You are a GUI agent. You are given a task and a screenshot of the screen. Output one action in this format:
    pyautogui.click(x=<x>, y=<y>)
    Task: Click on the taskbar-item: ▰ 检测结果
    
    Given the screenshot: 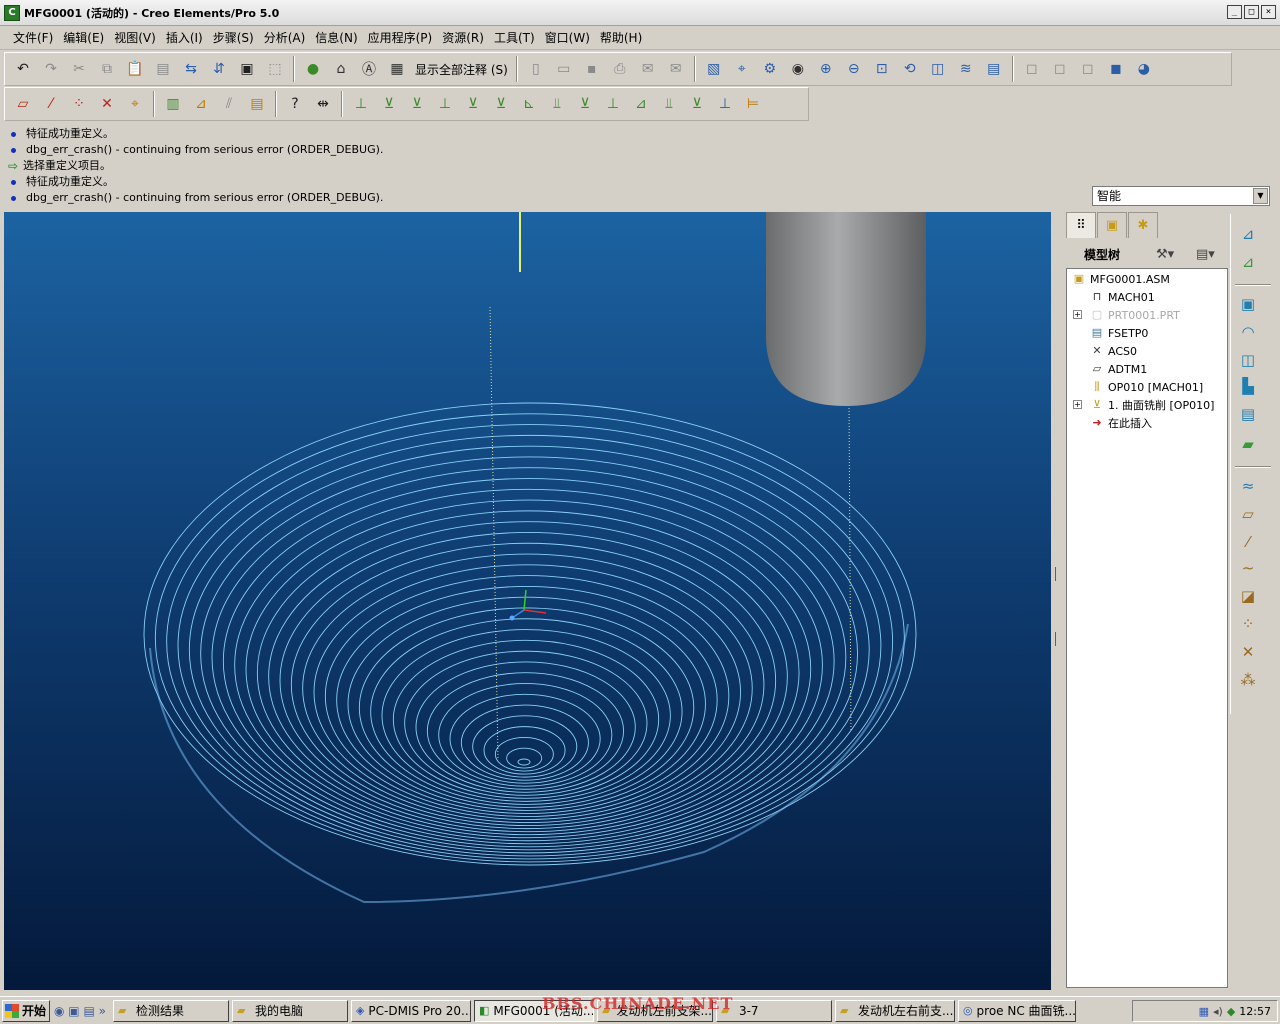 What is the action you would take?
    pyautogui.click(x=170, y=1010)
    